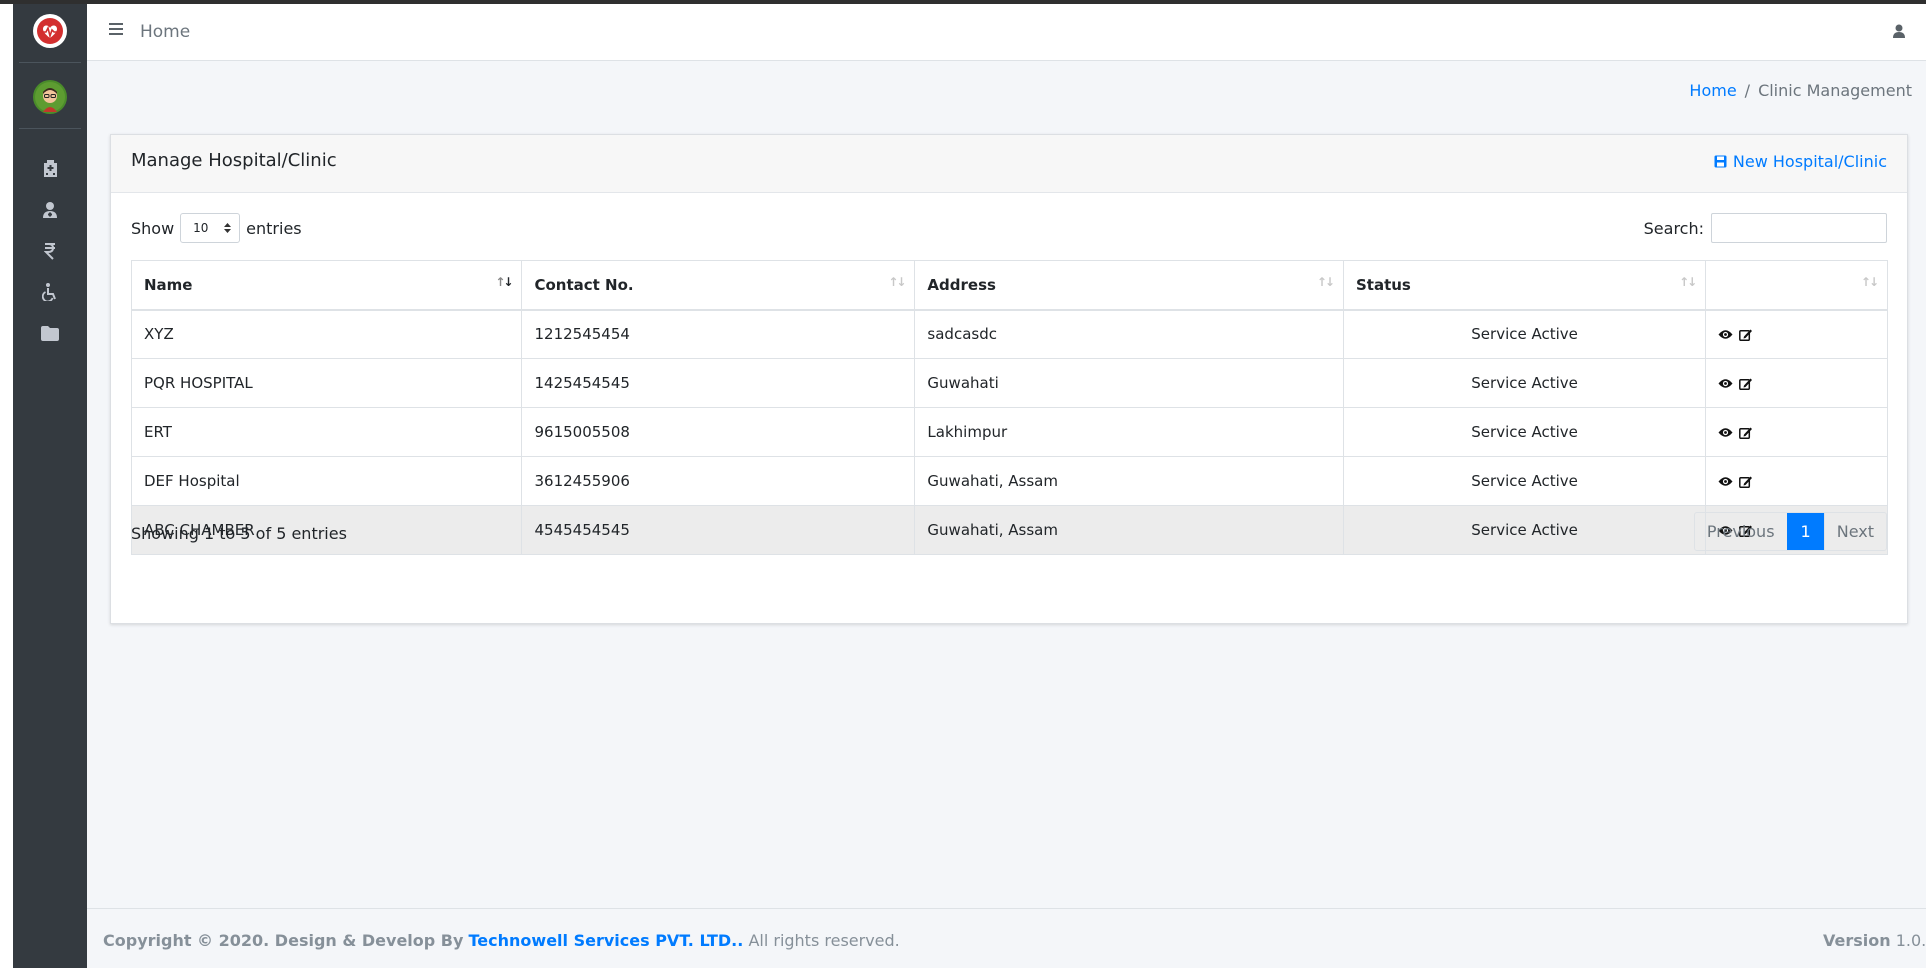  I want to click on table-info: Showing 1 to 5 of 5 entries, so click(239, 533).